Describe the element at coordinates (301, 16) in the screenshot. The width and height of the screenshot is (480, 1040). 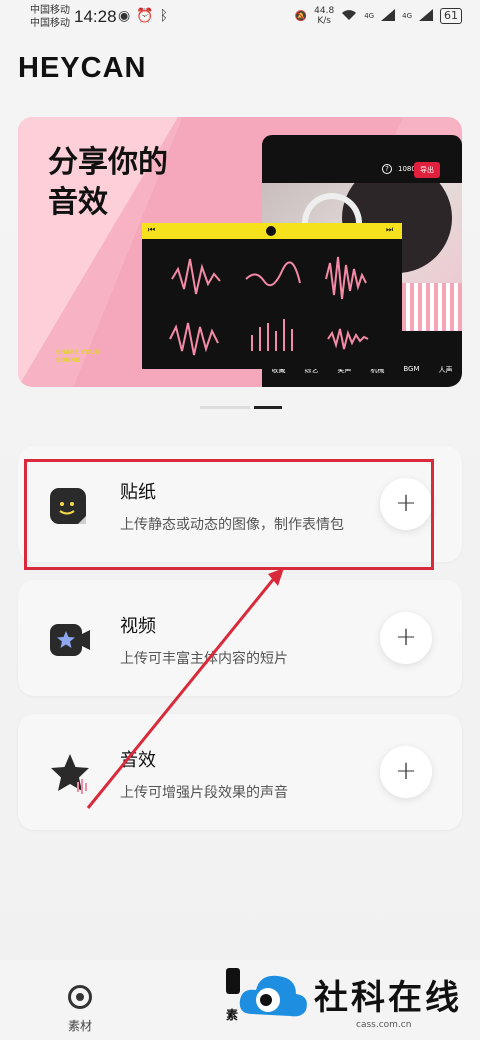
I see `mute-icon: 🔕` at that location.